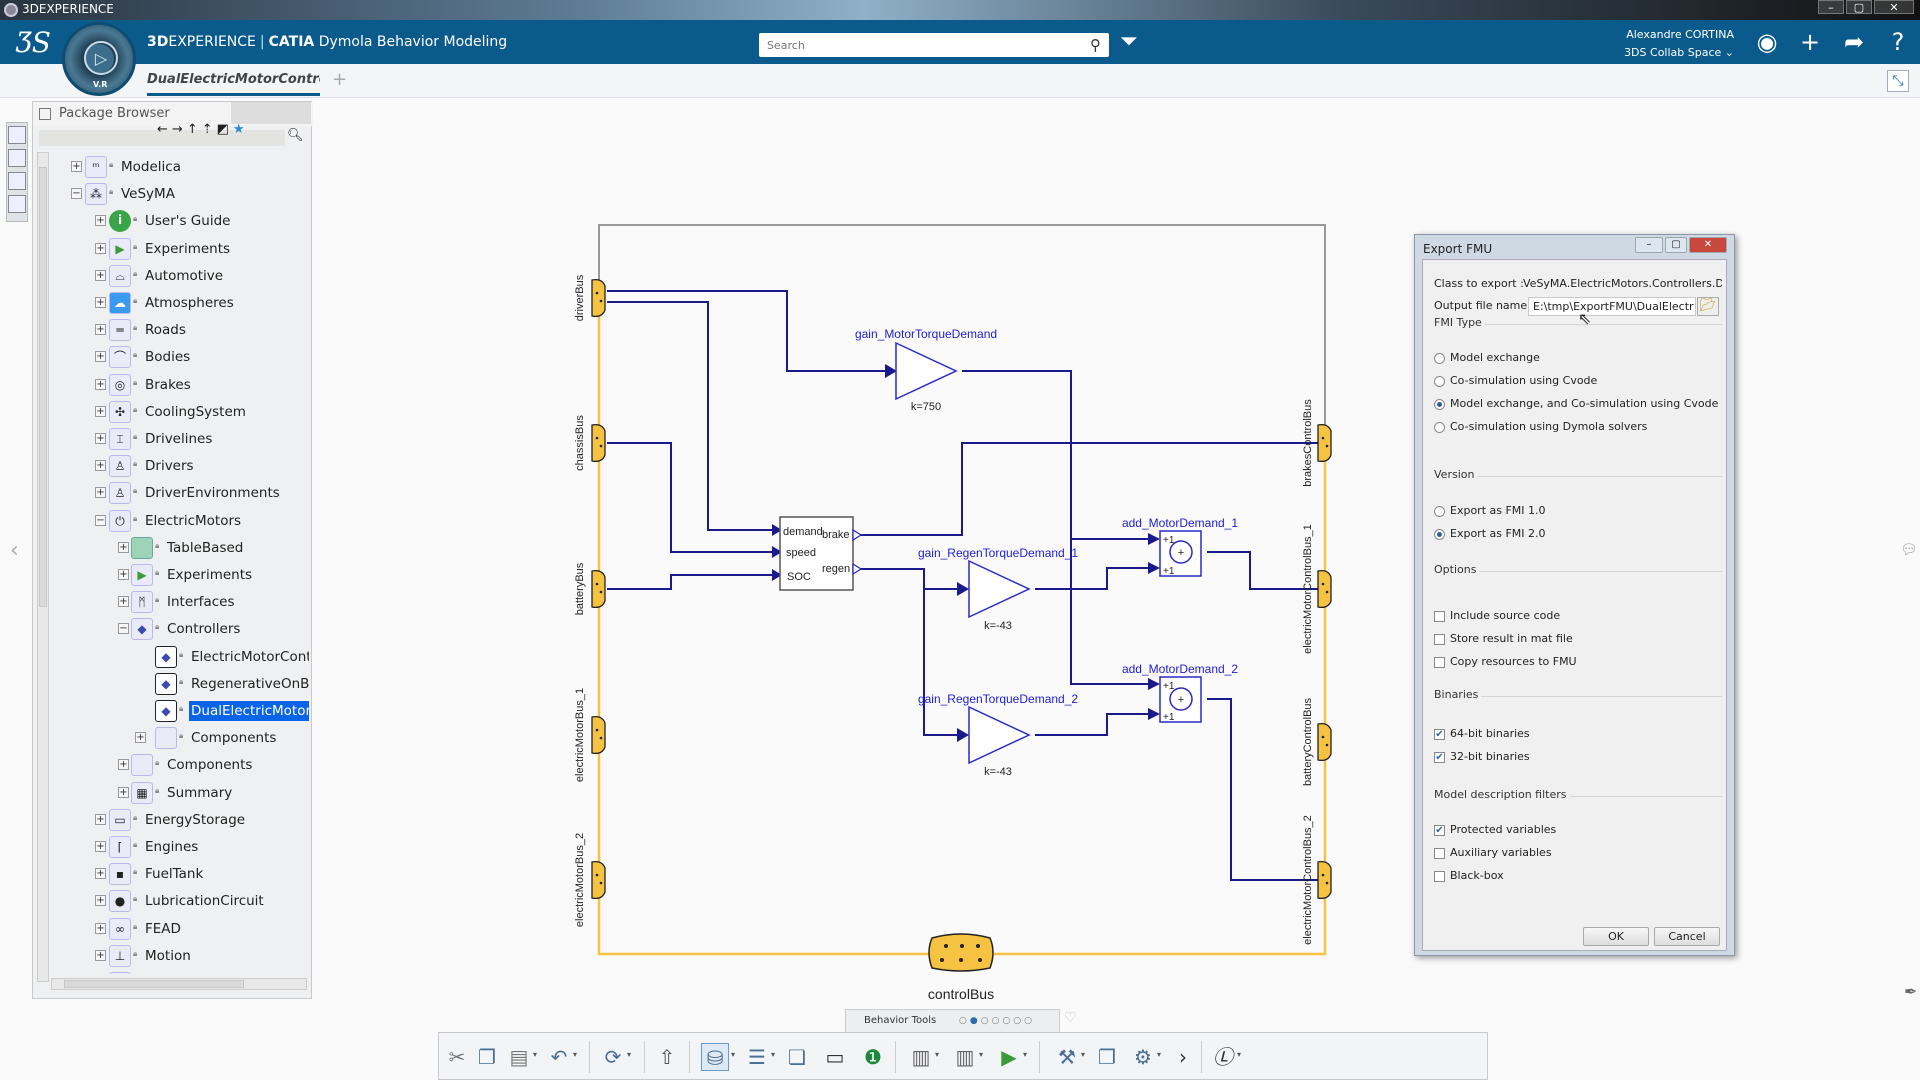 This screenshot has height=1080, width=1920. Describe the element at coordinates (1477, 875) in the screenshot. I see `checkbox-label: Black-box` at that location.